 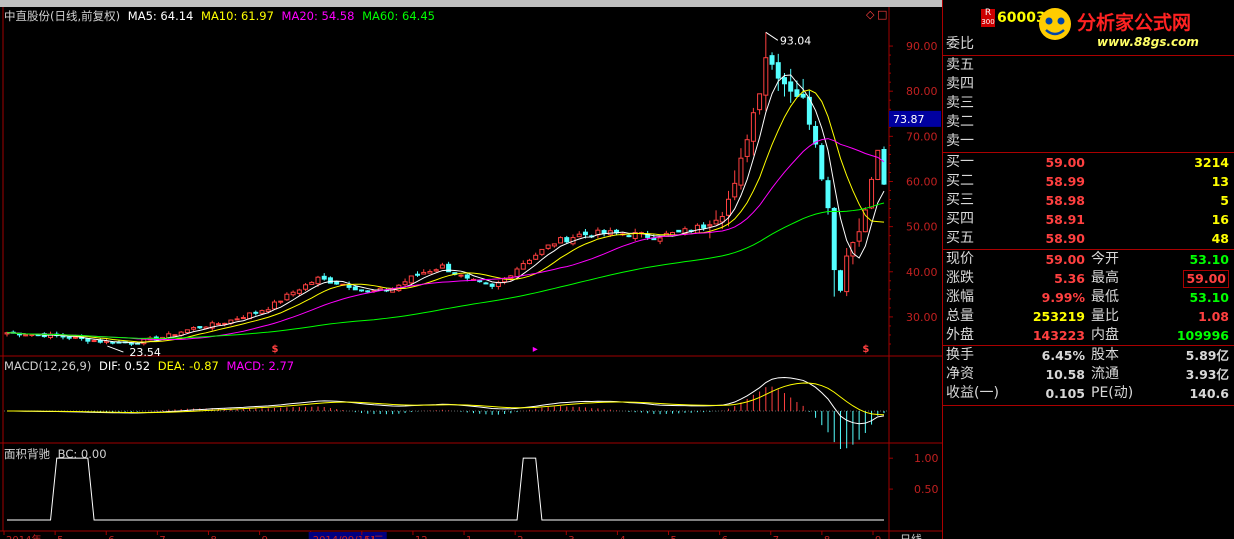 What do you see at coordinates (1209, 393) in the screenshot?
I see `stat-value: 140.6` at bounding box center [1209, 393].